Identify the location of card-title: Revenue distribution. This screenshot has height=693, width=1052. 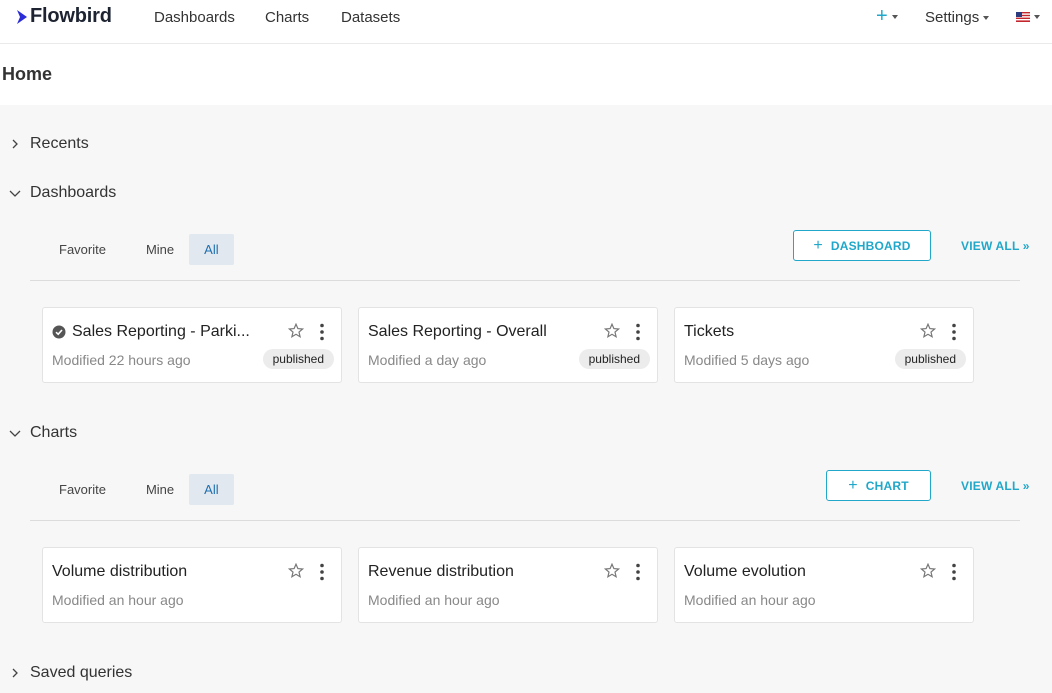
(441, 572).